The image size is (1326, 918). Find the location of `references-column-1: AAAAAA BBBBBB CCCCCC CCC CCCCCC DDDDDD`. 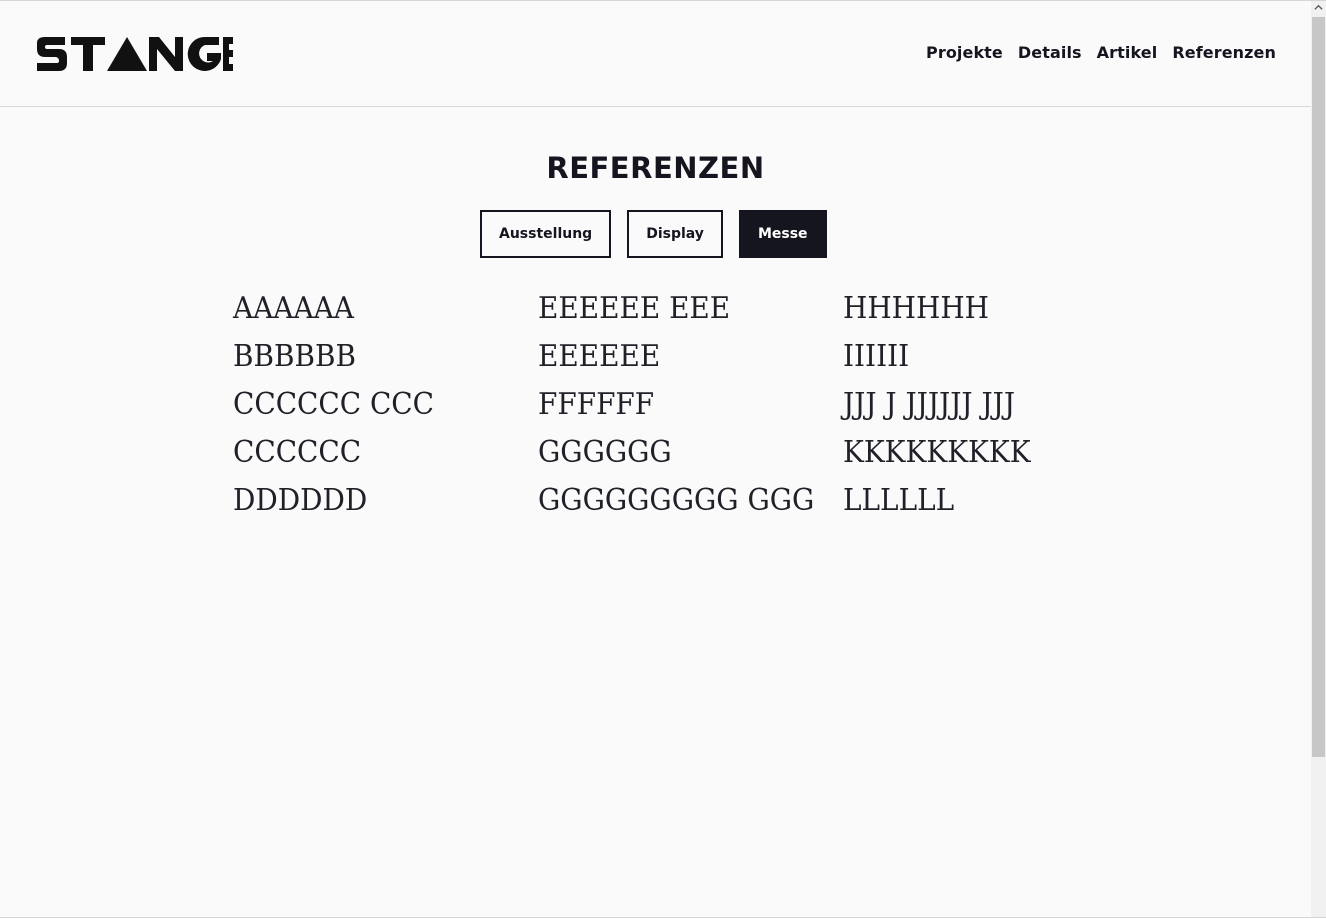

references-column-1: AAAAAA BBBBBB CCCCCC CCC CCCCCC DDDDDD is located at coordinates (385, 405).